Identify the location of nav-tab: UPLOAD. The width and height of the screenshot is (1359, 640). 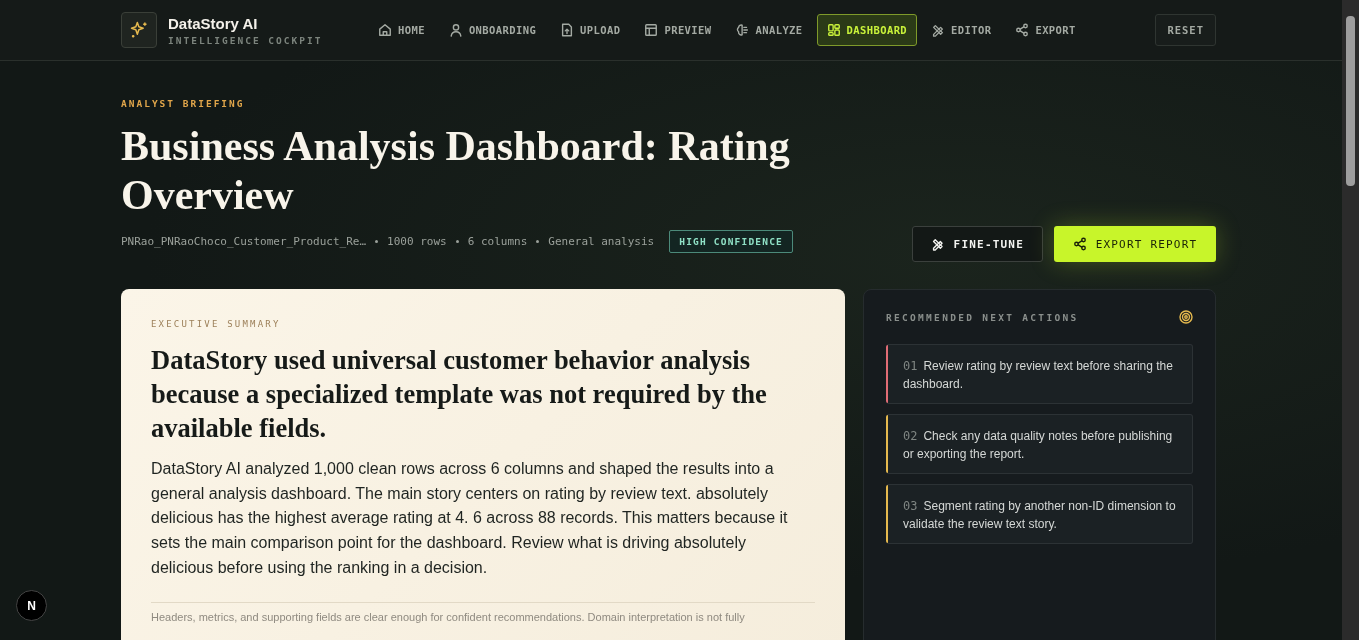
(590, 30).